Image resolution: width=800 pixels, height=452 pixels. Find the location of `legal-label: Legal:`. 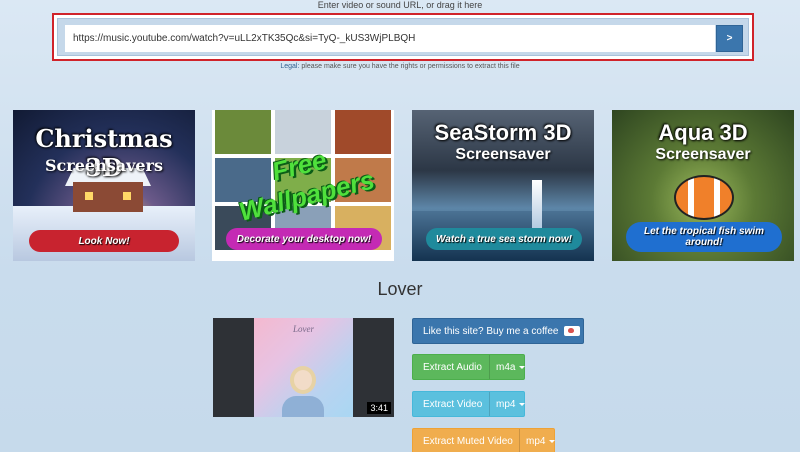

legal-label: Legal: is located at coordinates (290, 66).